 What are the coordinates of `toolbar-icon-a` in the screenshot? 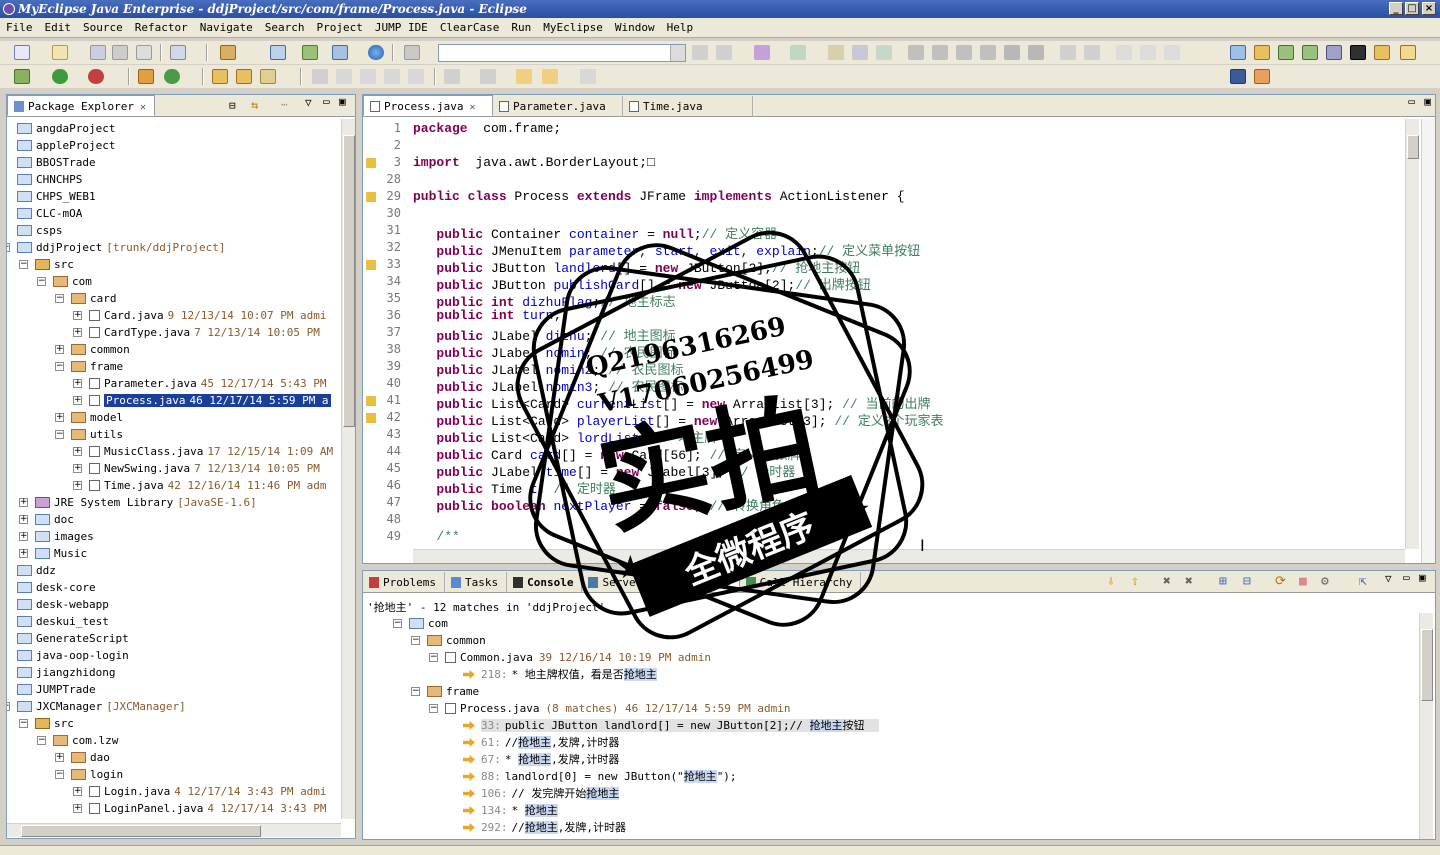 It's located at (700, 52).